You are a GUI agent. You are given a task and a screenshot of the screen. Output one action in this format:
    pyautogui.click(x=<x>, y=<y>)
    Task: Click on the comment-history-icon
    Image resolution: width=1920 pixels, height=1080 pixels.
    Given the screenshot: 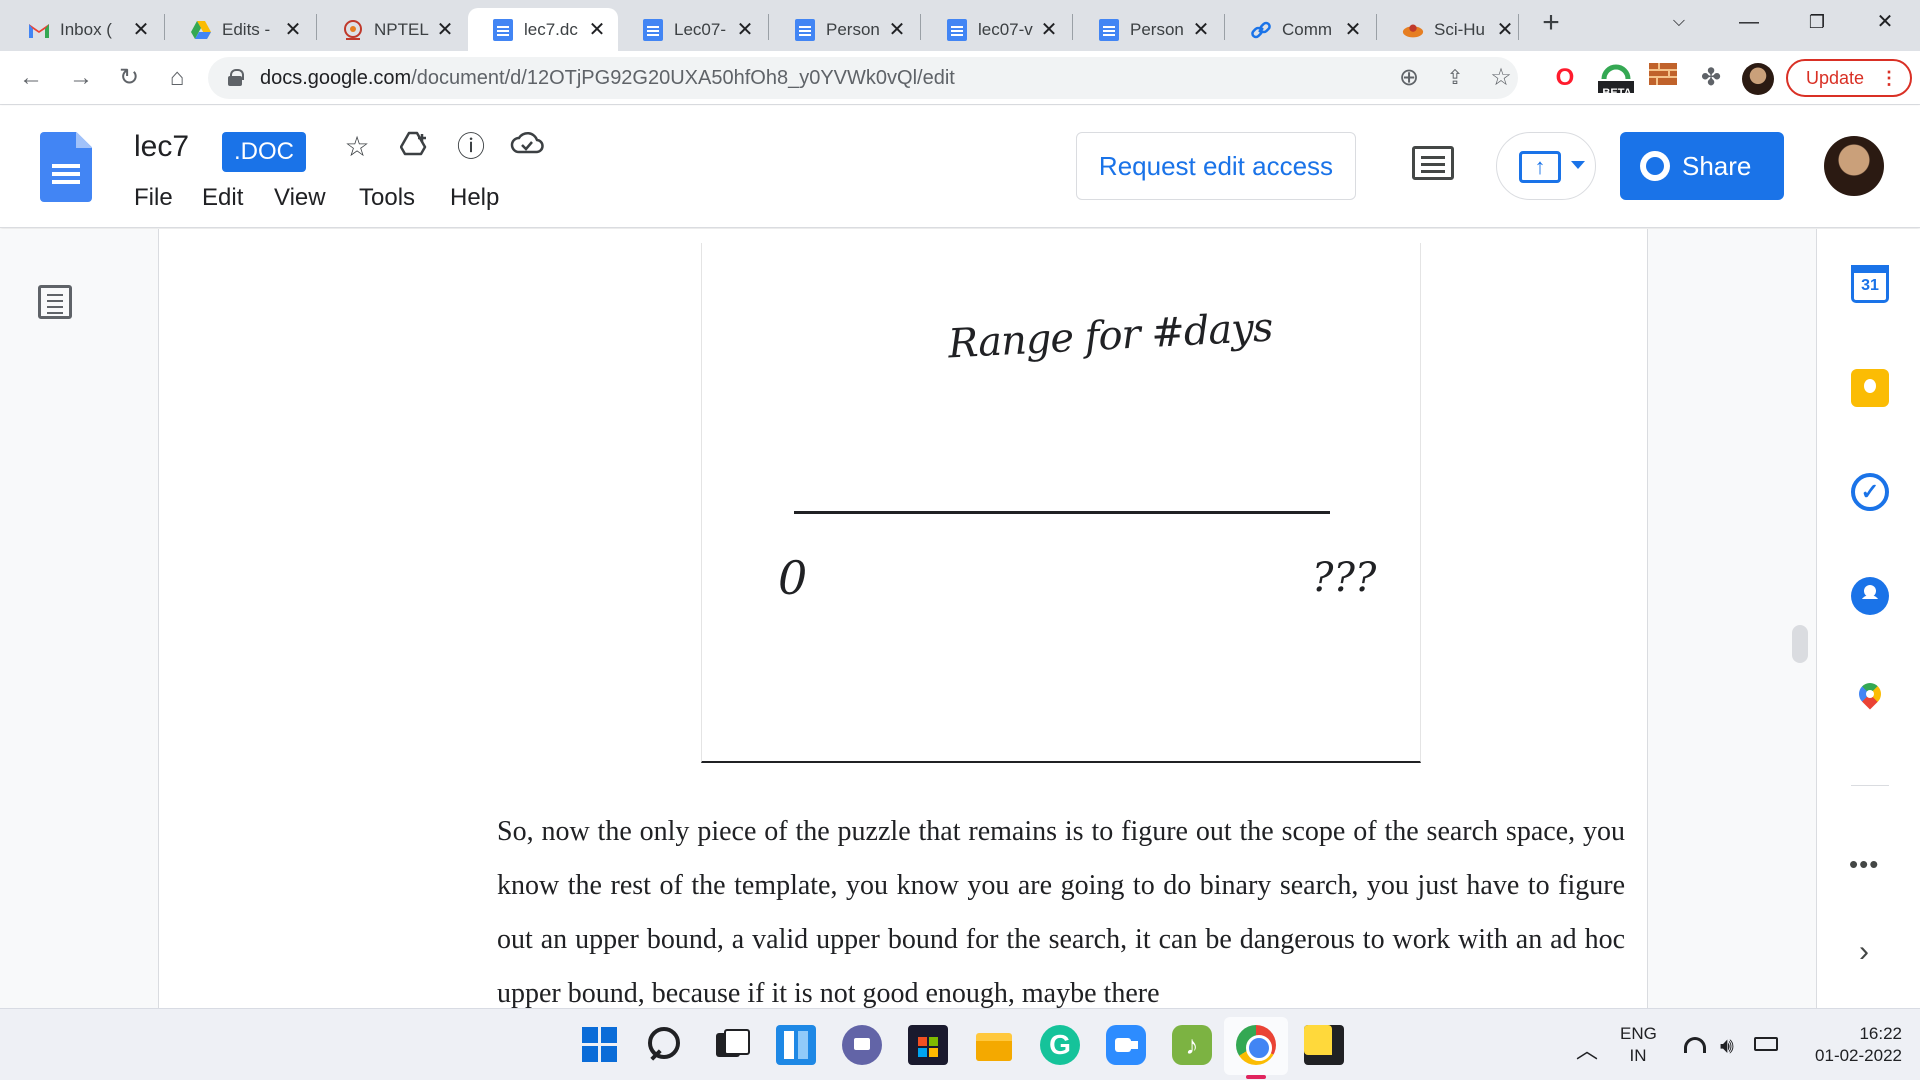 What is the action you would take?
    pyautogui.click(x=1433, y=163)
    